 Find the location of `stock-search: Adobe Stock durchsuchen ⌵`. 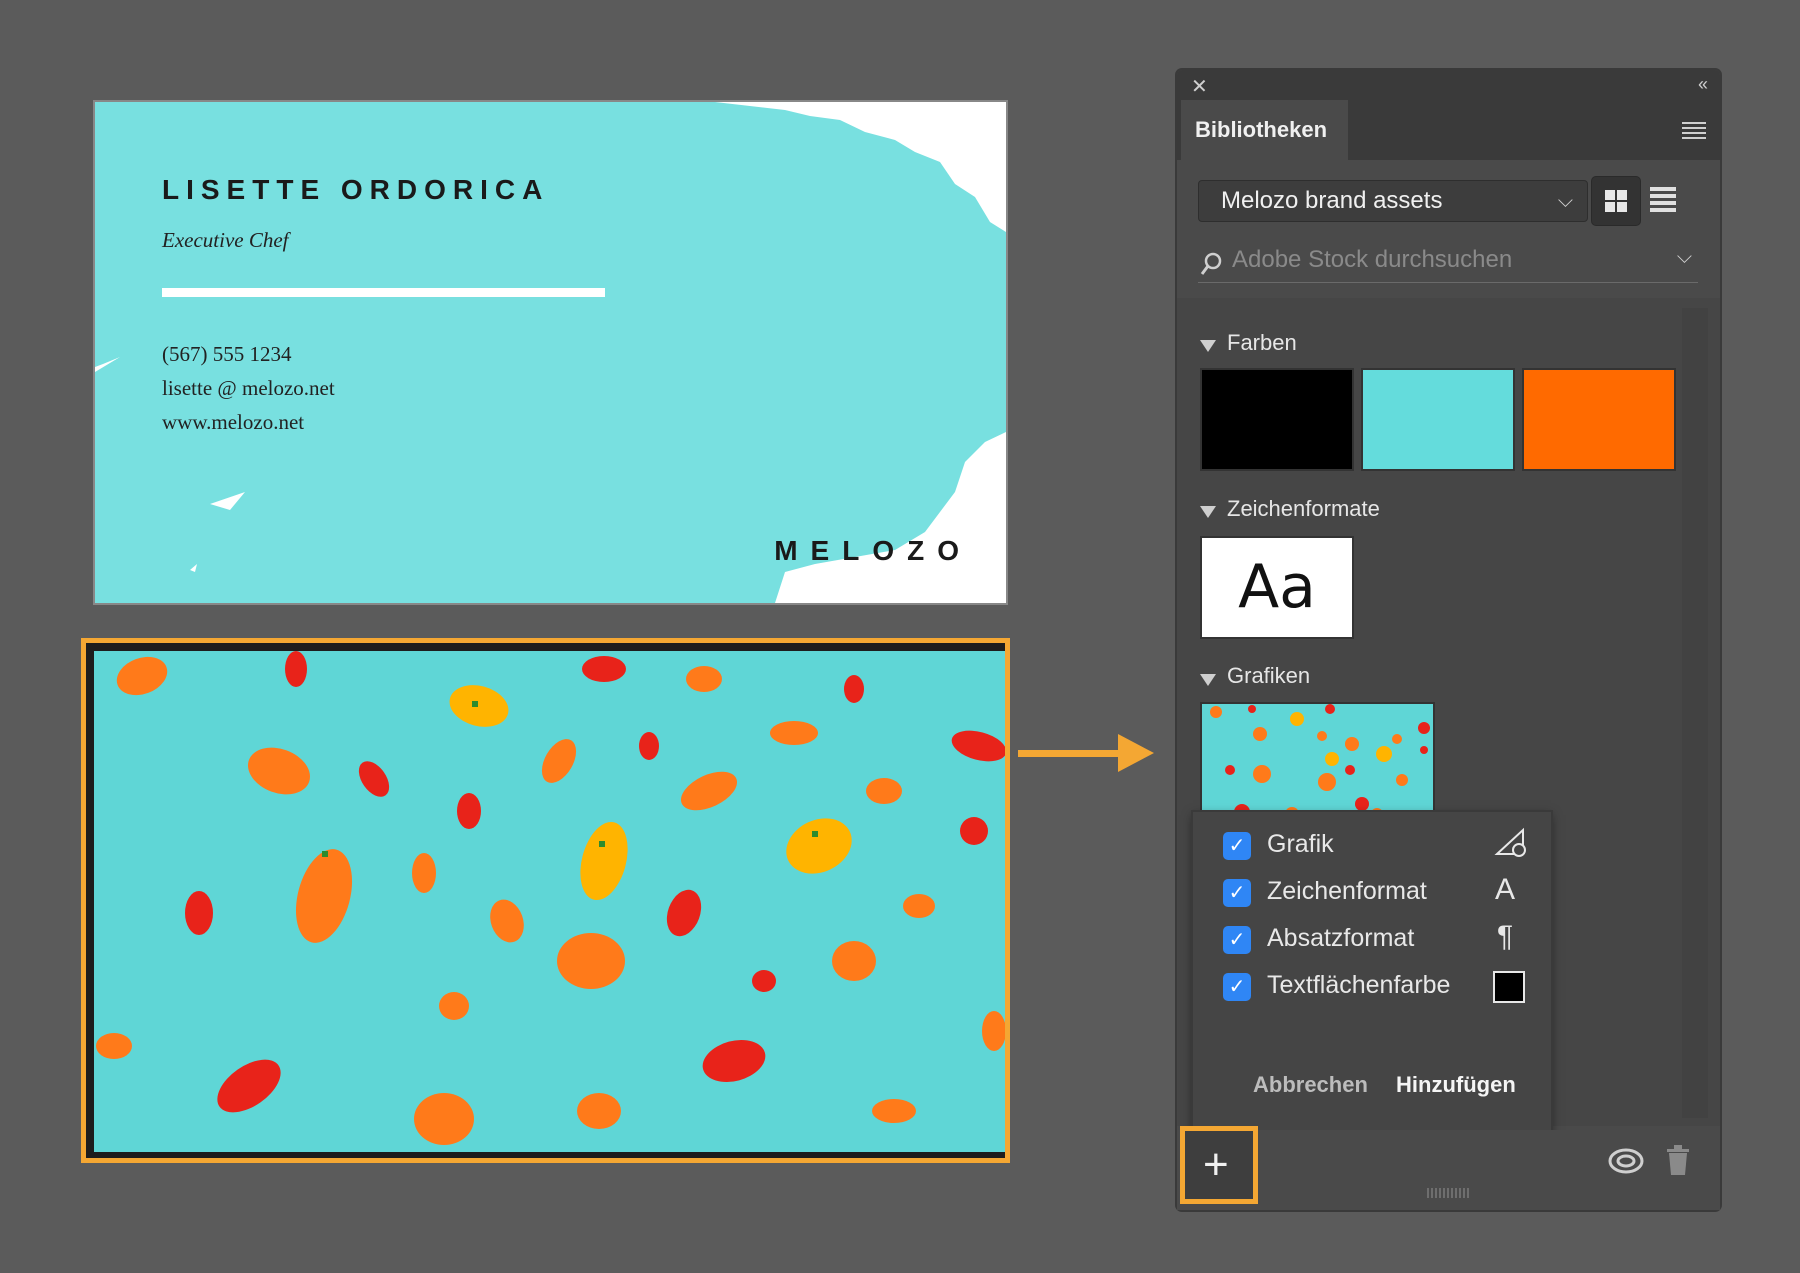

stock-search: Adobe Stock durchsuchen ⌵ is located at coordinates (1448, 262).